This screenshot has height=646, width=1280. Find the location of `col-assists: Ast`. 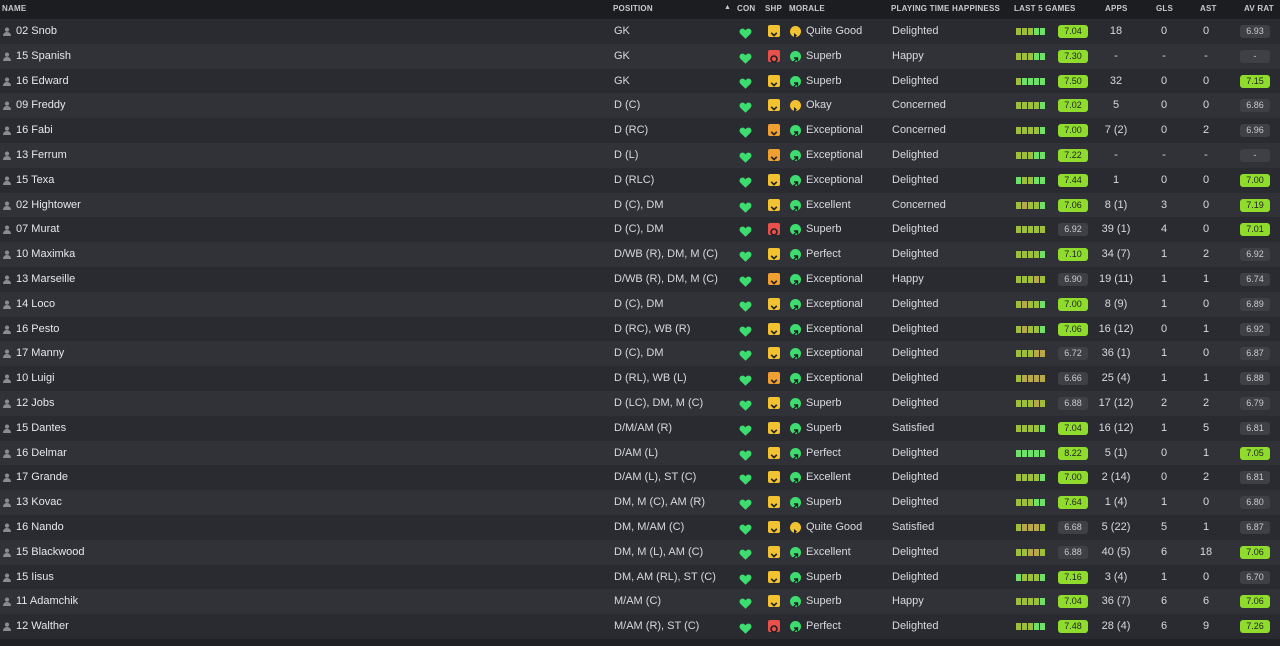

col-assists: Ast is located at coordinates (1208, 8).